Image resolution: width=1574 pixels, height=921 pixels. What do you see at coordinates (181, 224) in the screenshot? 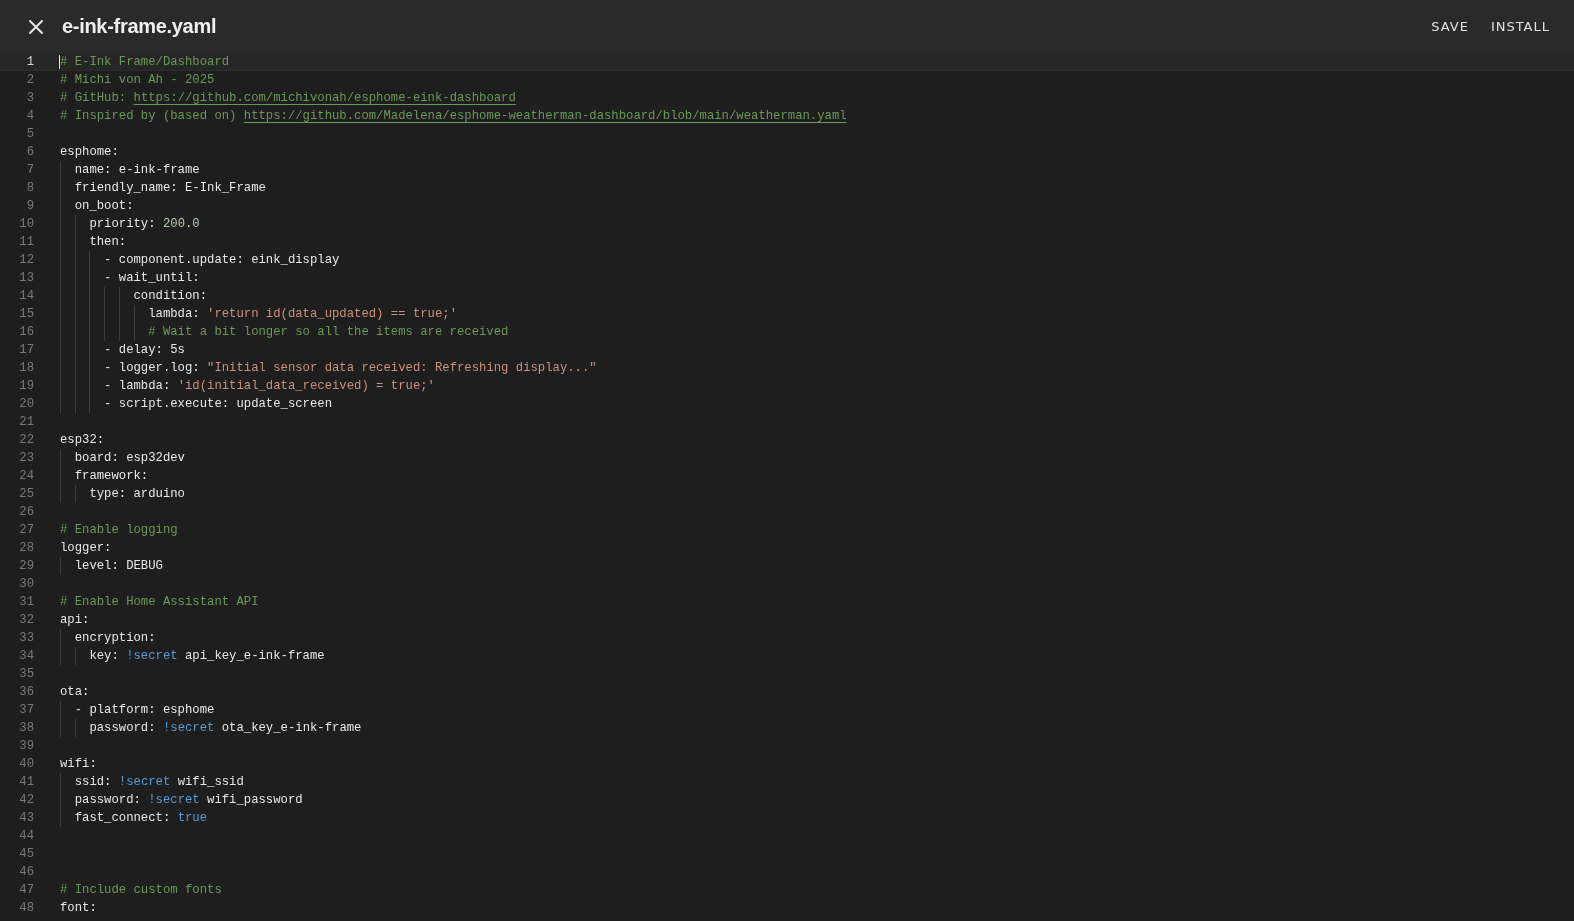
I see `number-value: 200.0` at bounding box center [181, 224].